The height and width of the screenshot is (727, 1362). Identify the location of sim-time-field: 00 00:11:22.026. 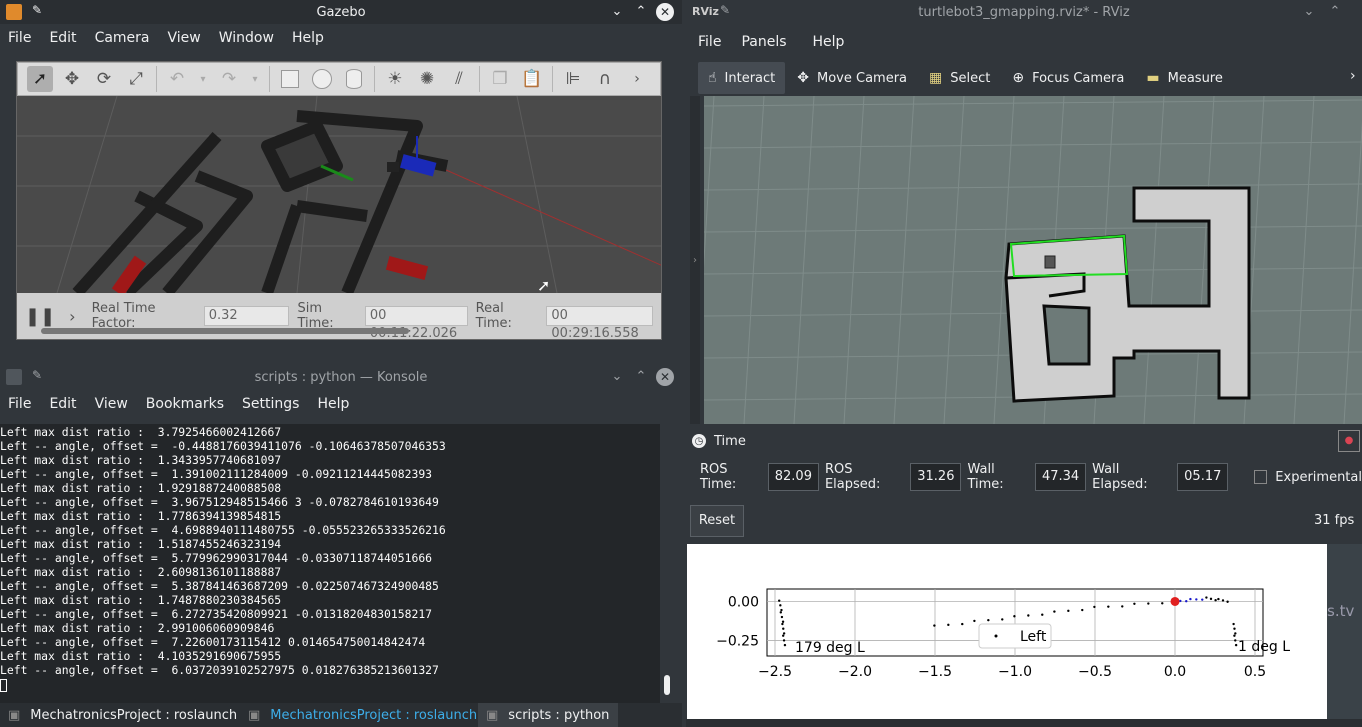
(416, 323).